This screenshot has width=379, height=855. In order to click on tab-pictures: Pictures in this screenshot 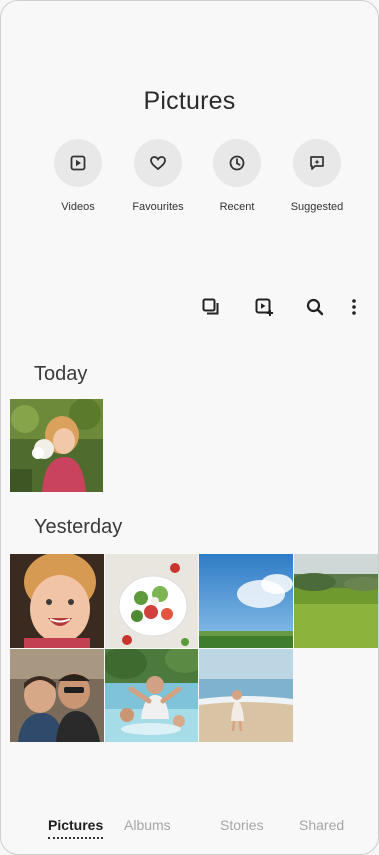, I will do `click(76, 828)`.